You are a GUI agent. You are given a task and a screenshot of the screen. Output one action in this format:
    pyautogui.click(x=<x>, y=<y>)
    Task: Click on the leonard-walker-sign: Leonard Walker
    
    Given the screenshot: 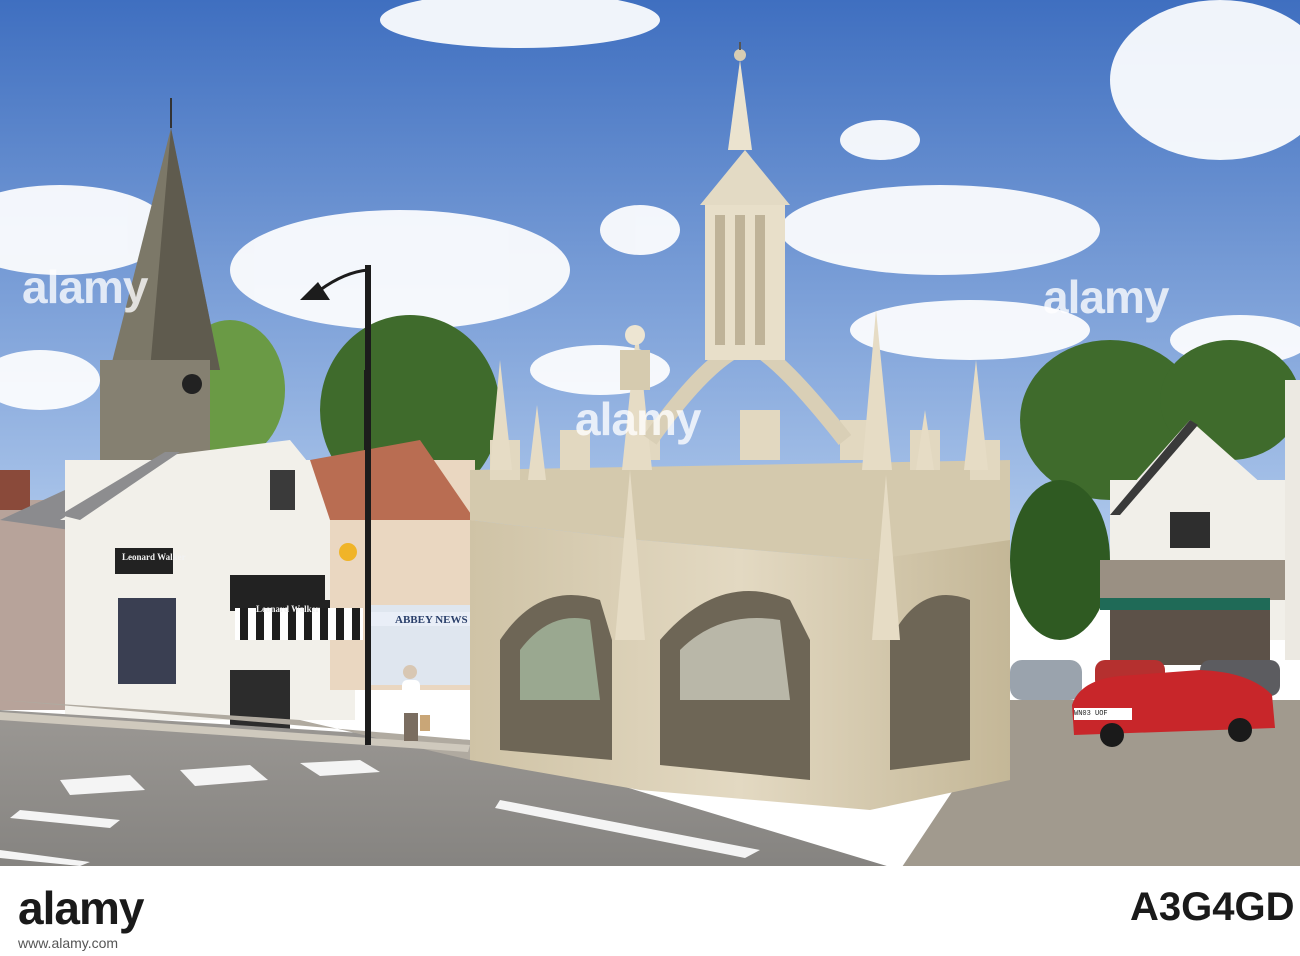 What is the action you would take?
    pyautogui.click(x=154, y=557)
    